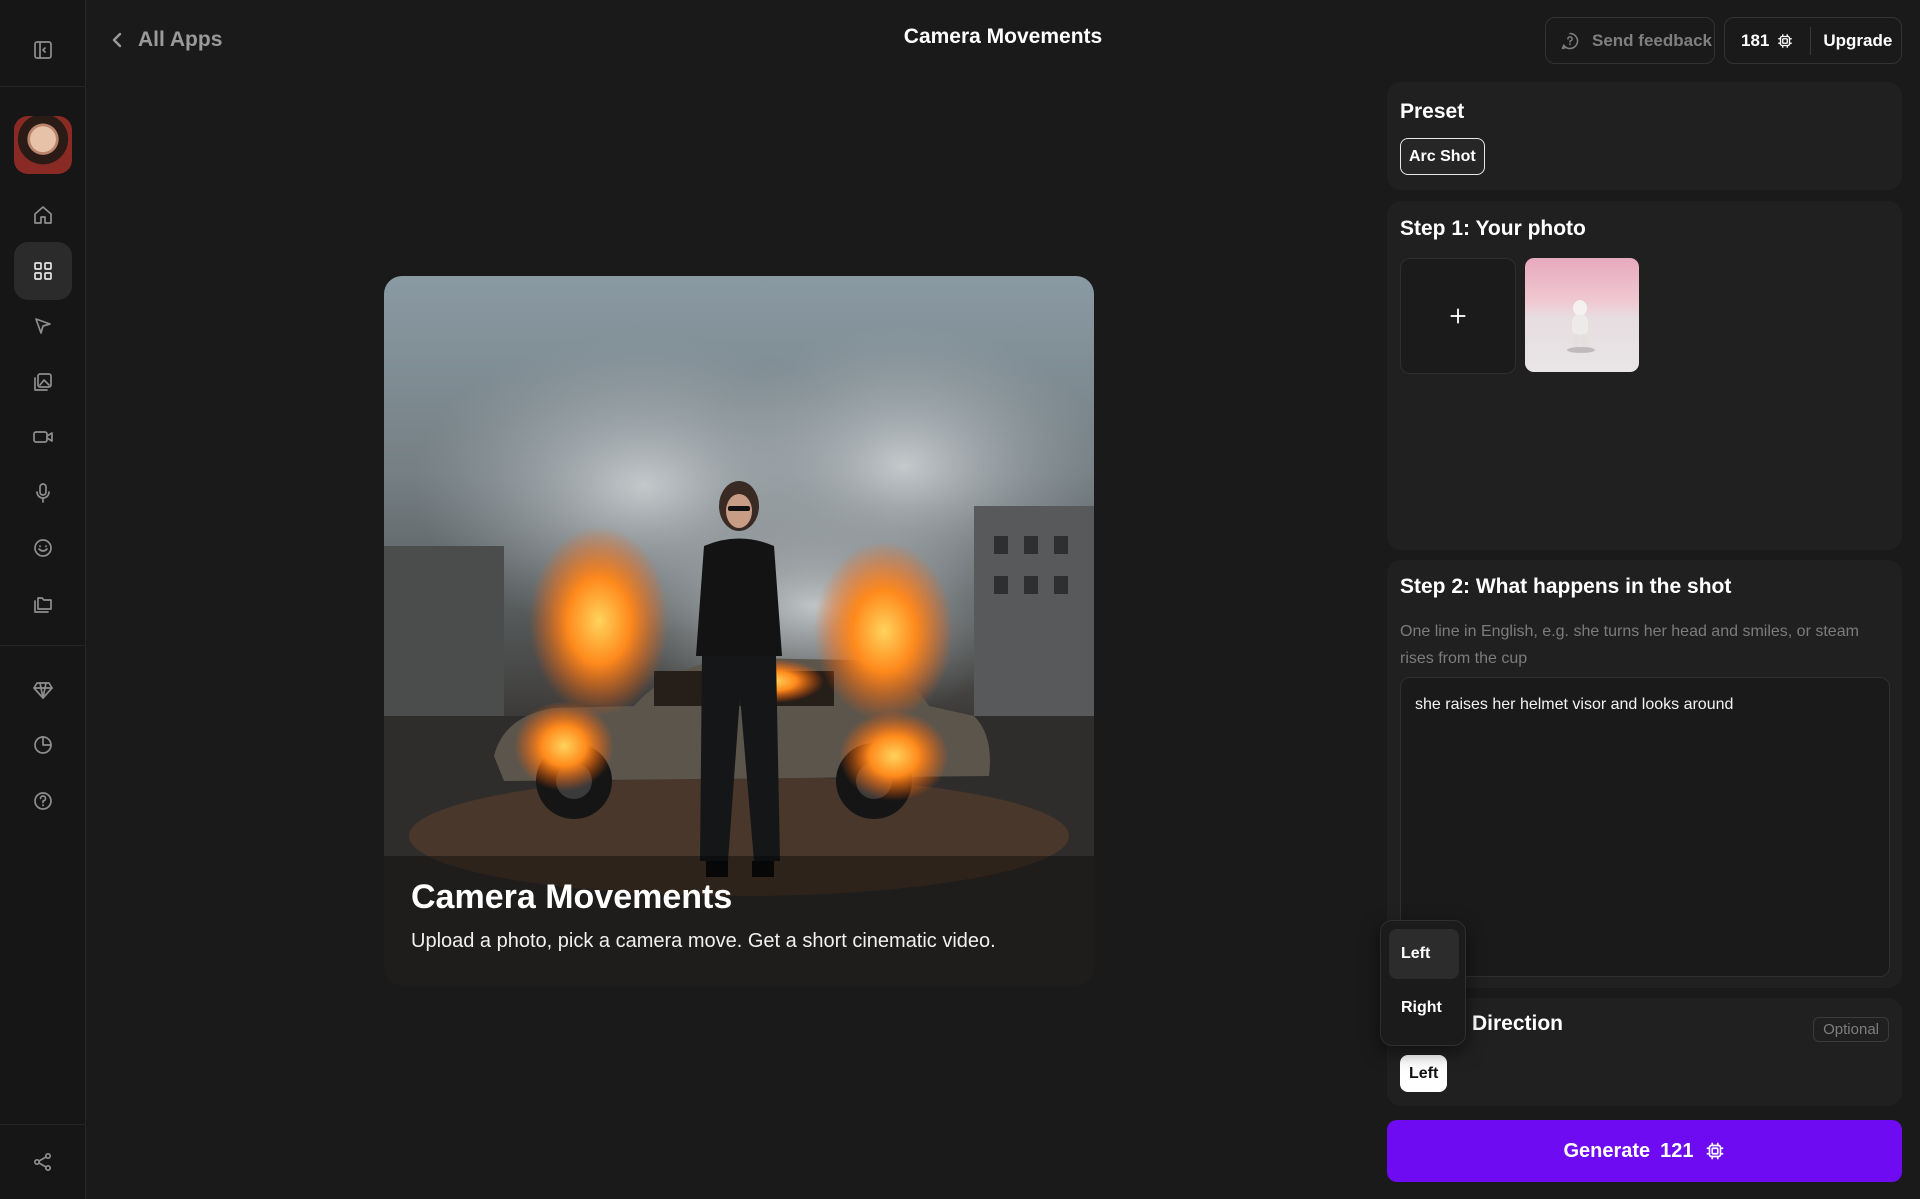 The height and width of the screenshot is (1199, 1920). I want to click on sidebar, so click(43, 599).